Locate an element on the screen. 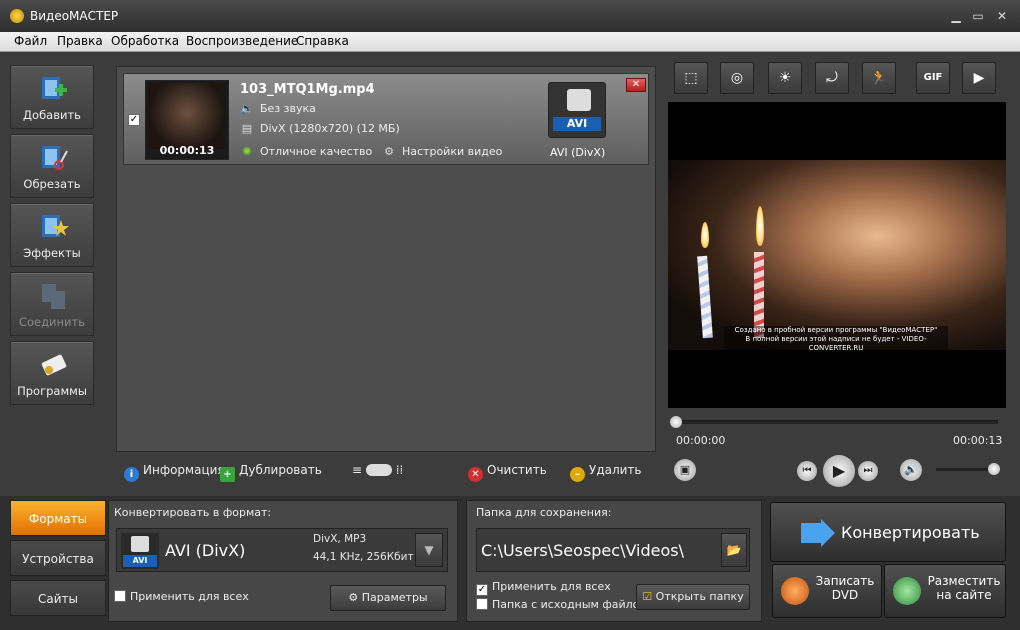  maximize-button: ▭ is located at coordinates (978, 16).